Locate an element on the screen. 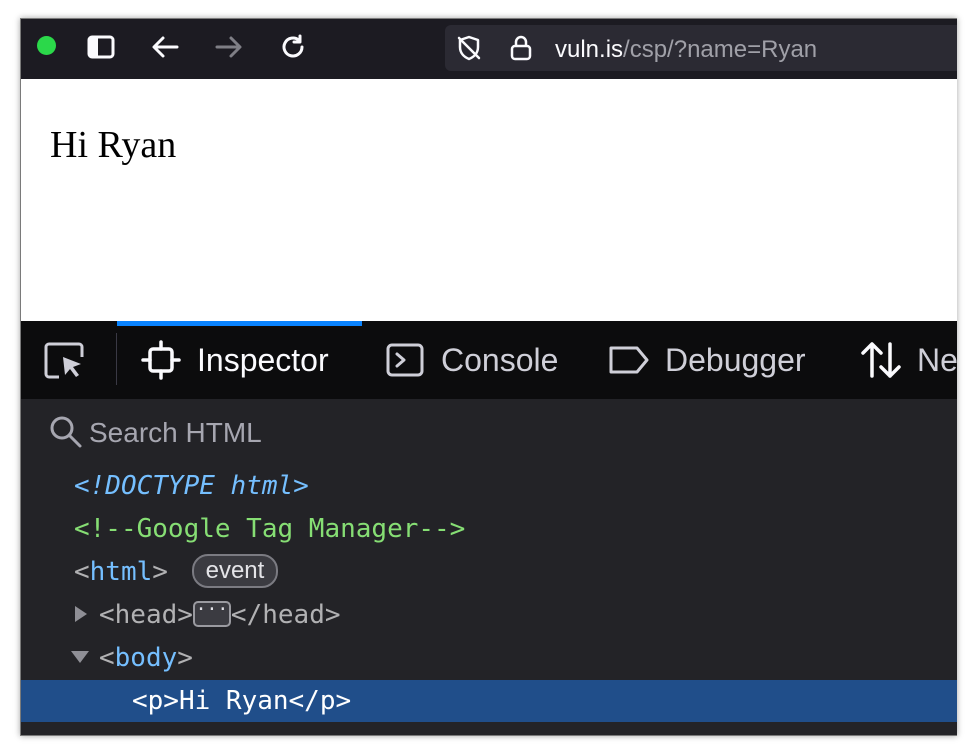  tree-node-comment: <!--Google Tag Manager--> is located at coordinates (489, 529).